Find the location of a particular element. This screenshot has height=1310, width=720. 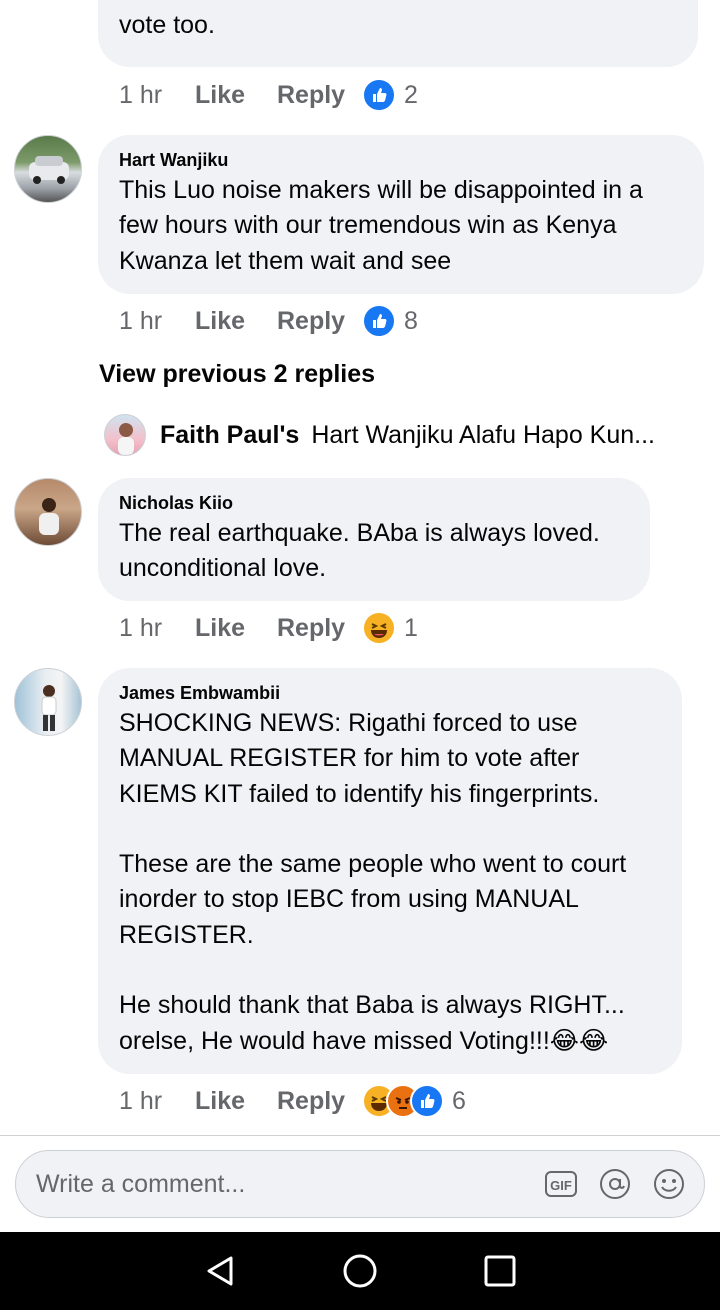

comment-bubble: vote too. is located at coordinates (398, 33).